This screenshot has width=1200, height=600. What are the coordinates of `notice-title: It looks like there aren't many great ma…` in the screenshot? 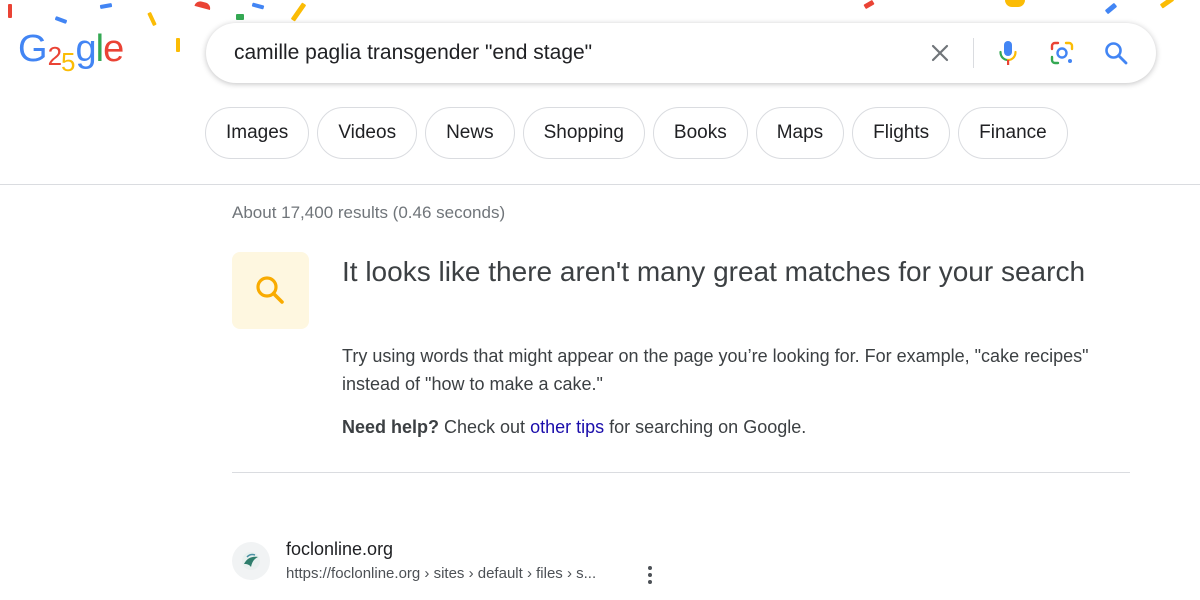 It's located at (714, 271).